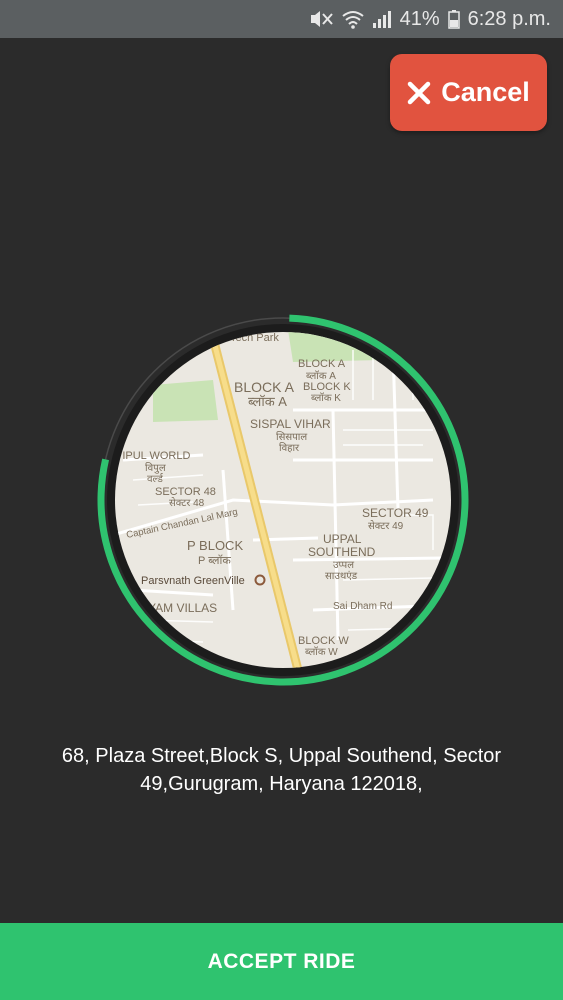  I want to click on battery-percent: 41%, so click(419, 18).